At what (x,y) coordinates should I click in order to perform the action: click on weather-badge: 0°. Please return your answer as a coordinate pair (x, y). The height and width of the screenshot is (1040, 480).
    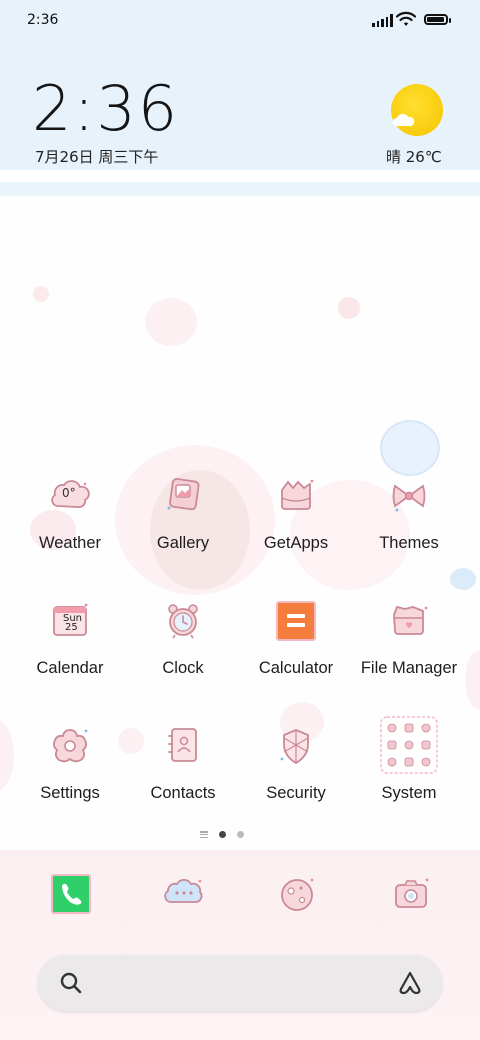
    Looking at the image, I should click on (69, 493).